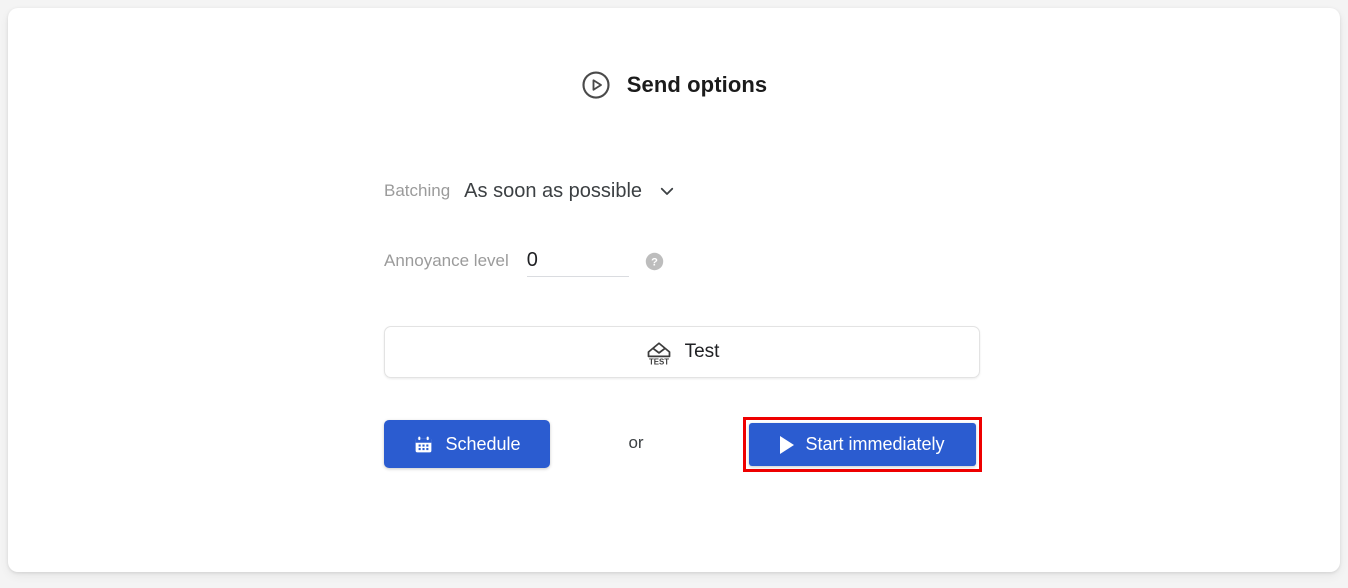 This screenshot has width=1348, height=588. Describe the element at coordinates (659, 352) in the screenshot. I see `test-envelope-icon: TEST` at that location.